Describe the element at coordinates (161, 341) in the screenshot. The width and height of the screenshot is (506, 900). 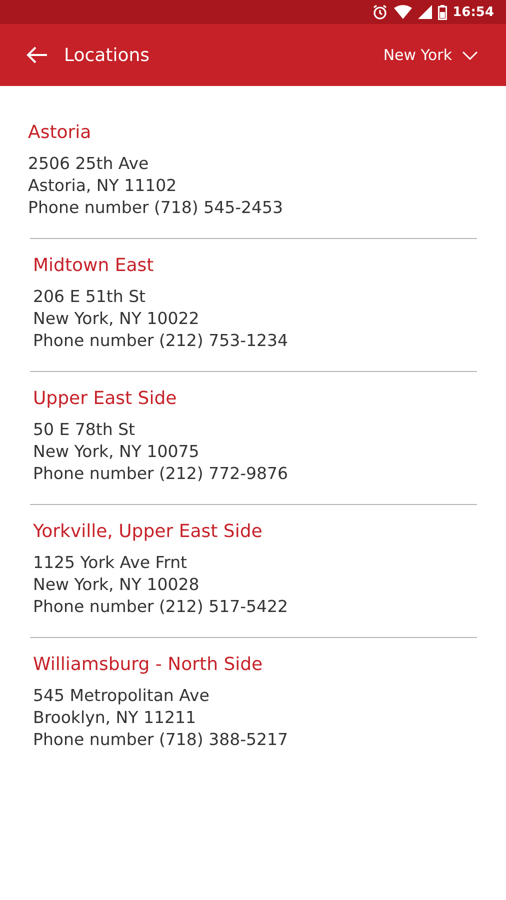
I see `address-line: Phone number (212) 753-1234` at that location.